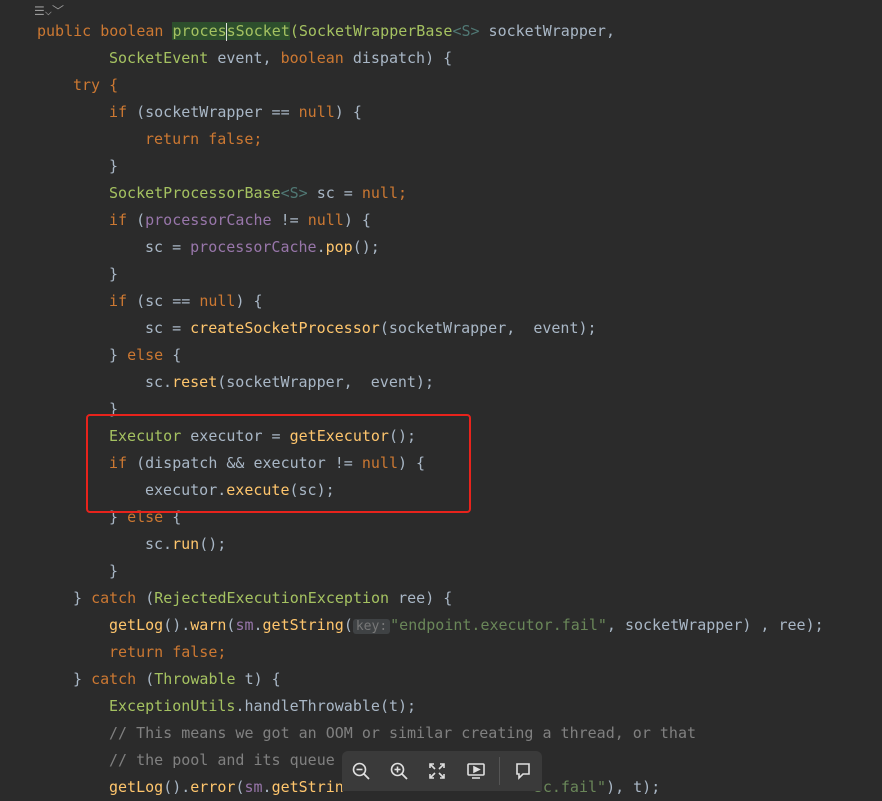  Describe the element at coordinates (49, 10) in the screenshot. I see `fold-marker-icon: ☰⌵﹀` at that location.